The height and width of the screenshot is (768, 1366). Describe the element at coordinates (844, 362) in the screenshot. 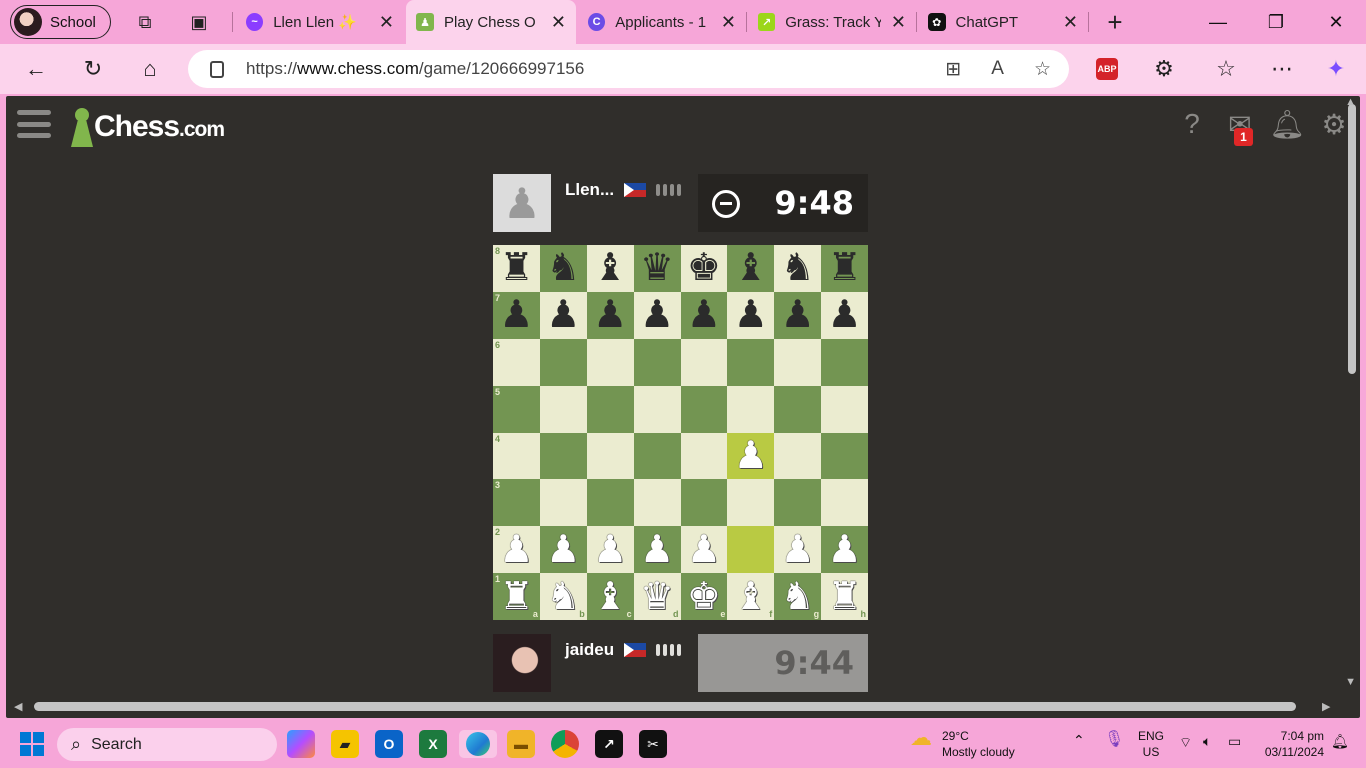

I see `square-h6` at that location.